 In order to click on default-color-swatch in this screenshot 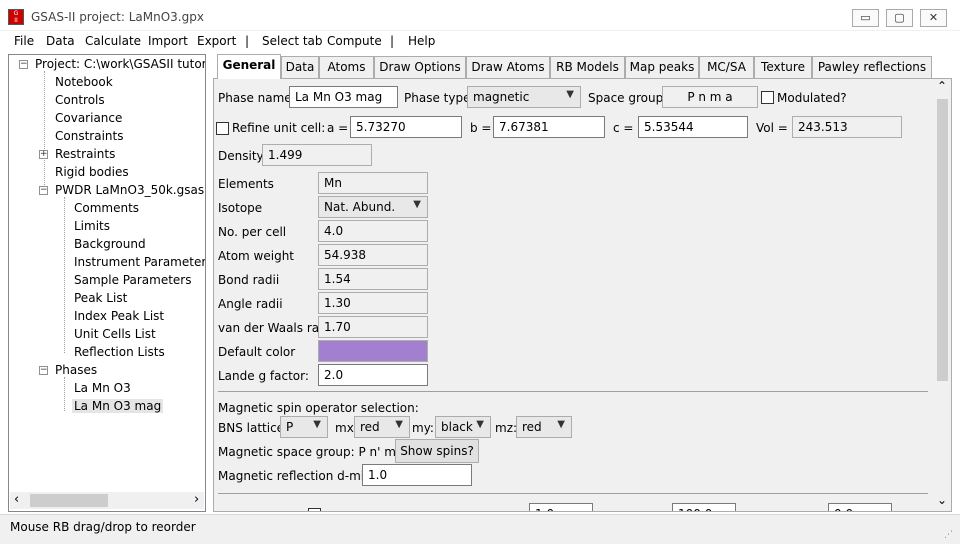, I will do `click(373, 351)`.